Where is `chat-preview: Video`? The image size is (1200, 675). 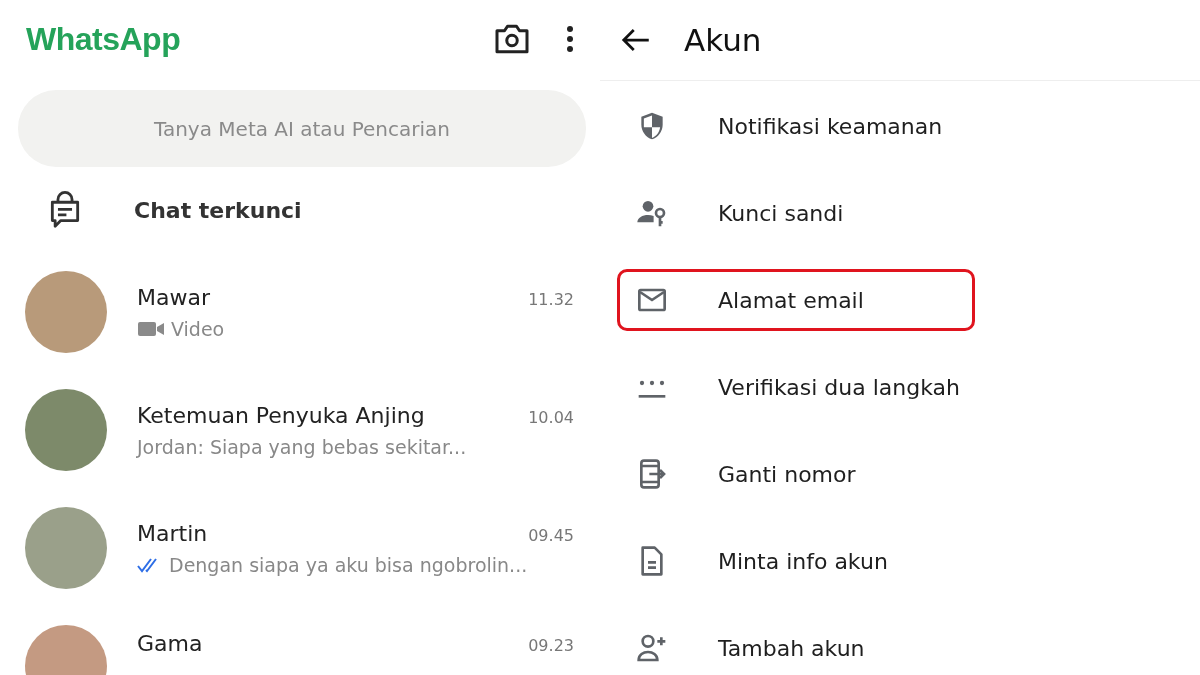 chat-preview: Video is located at coordinates (198, 328).